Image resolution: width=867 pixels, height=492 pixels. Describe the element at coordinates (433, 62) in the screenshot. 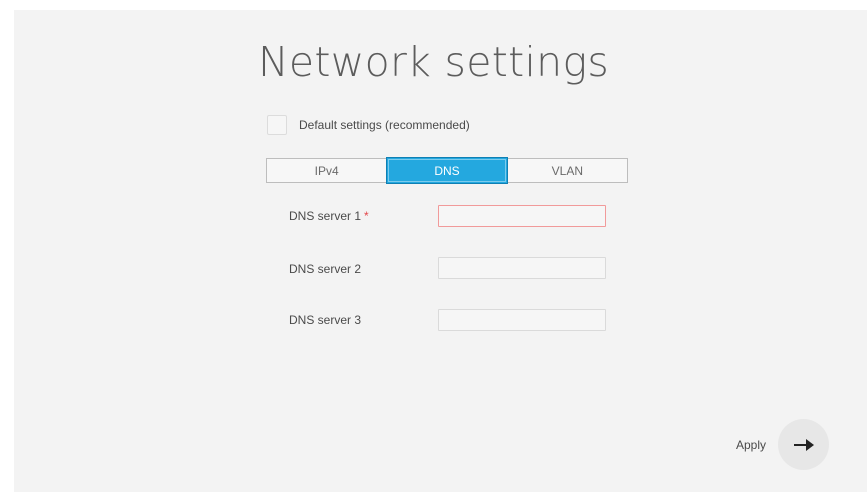

I see `page-title: Network settings` at that location.